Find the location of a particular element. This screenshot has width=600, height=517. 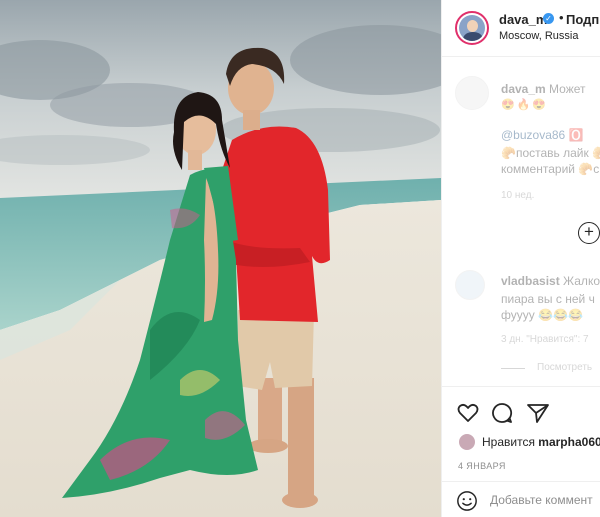

heart-icon is located at coordinates (468, 413).